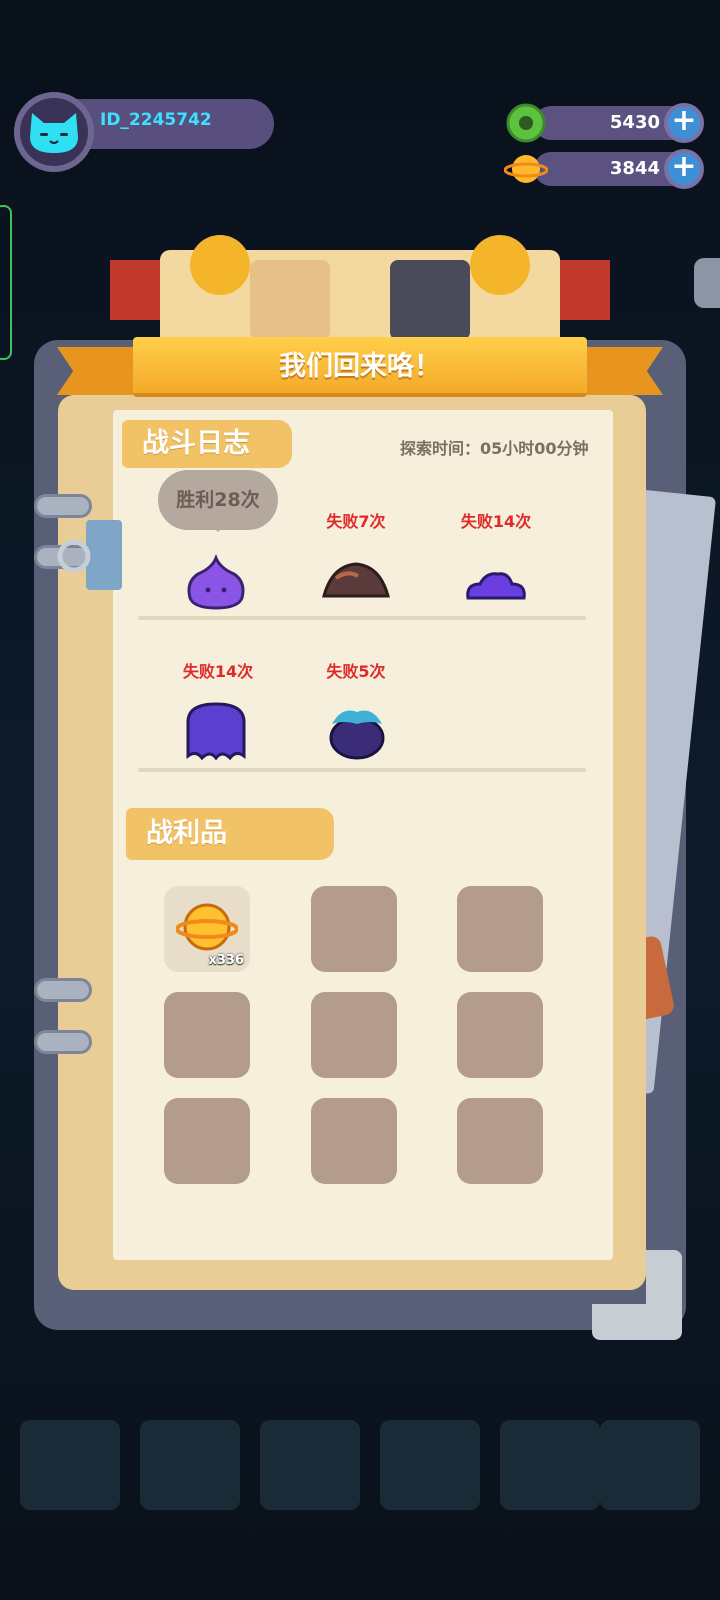  I want to click on ground-line, so click(362, 770).